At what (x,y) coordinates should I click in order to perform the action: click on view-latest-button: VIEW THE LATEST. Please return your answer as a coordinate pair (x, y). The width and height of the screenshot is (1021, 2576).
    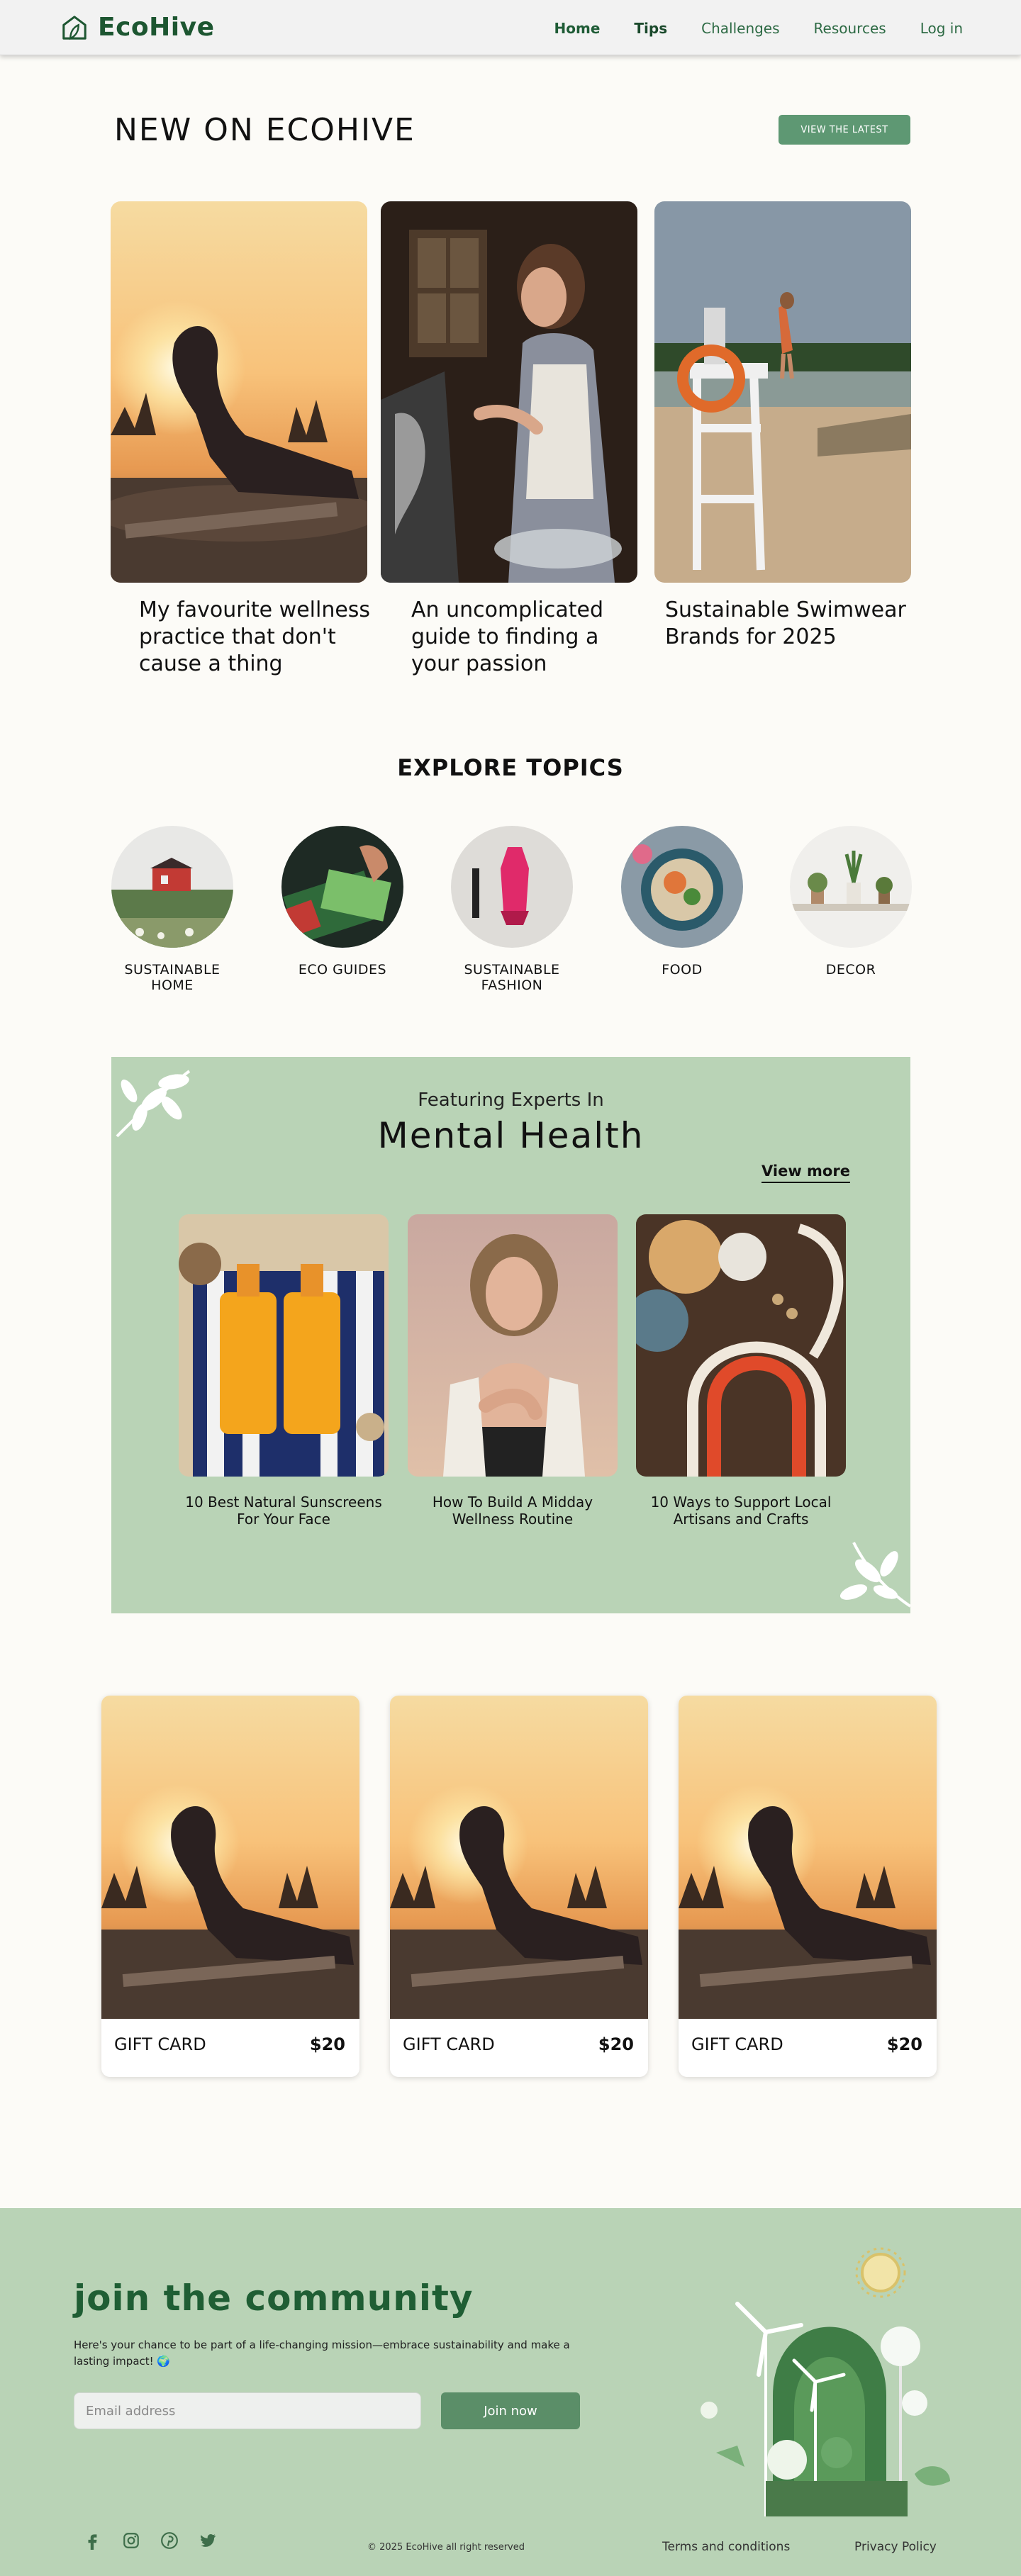
    Looking at the image, I should click on (845, 130).